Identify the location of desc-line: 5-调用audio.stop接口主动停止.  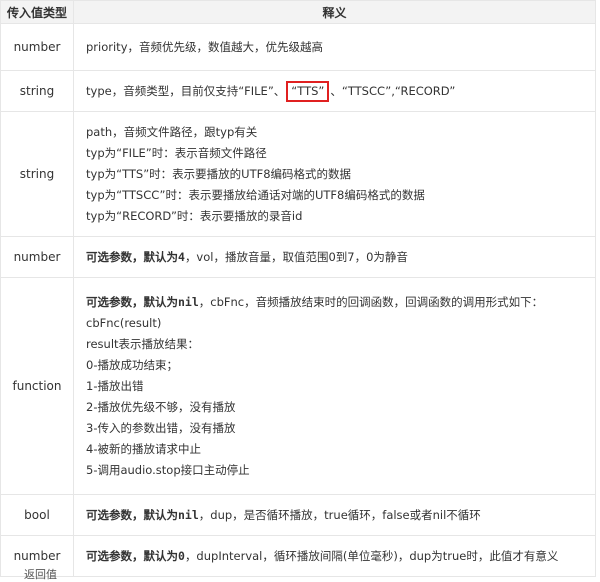
(168, 469).